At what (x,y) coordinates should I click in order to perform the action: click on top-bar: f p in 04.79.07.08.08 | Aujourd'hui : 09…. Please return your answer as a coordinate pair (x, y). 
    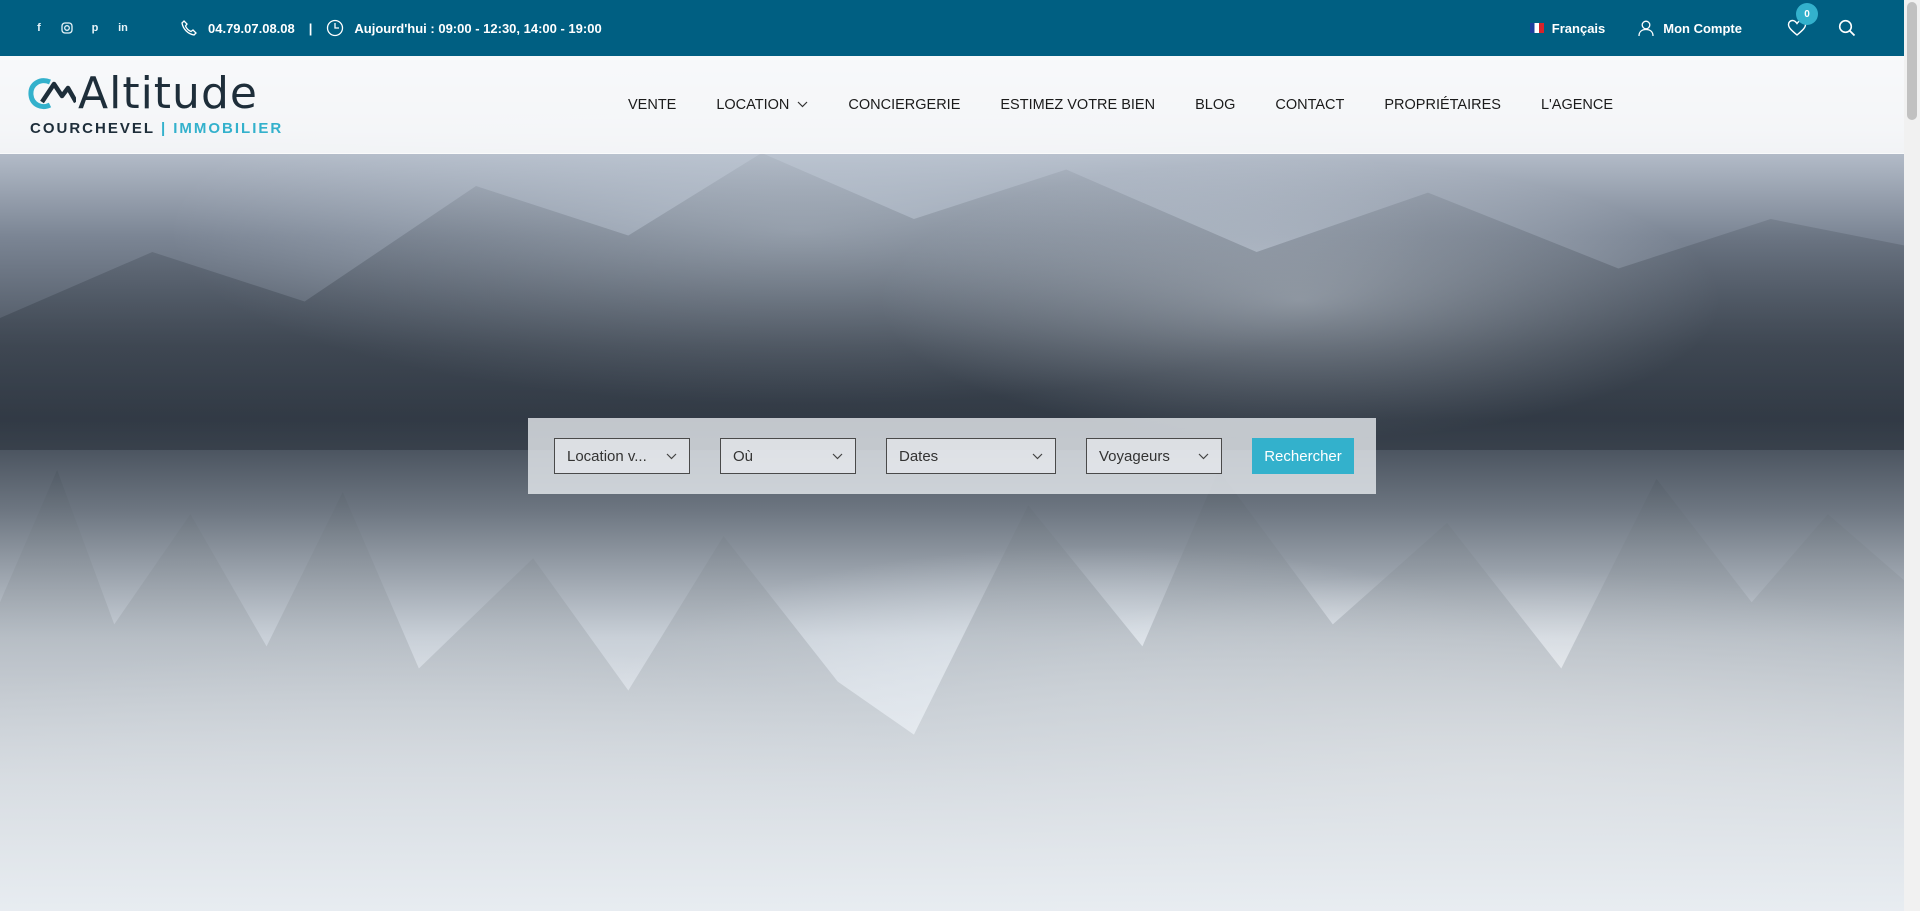
    Looking at the image, I should click on (952, 28).